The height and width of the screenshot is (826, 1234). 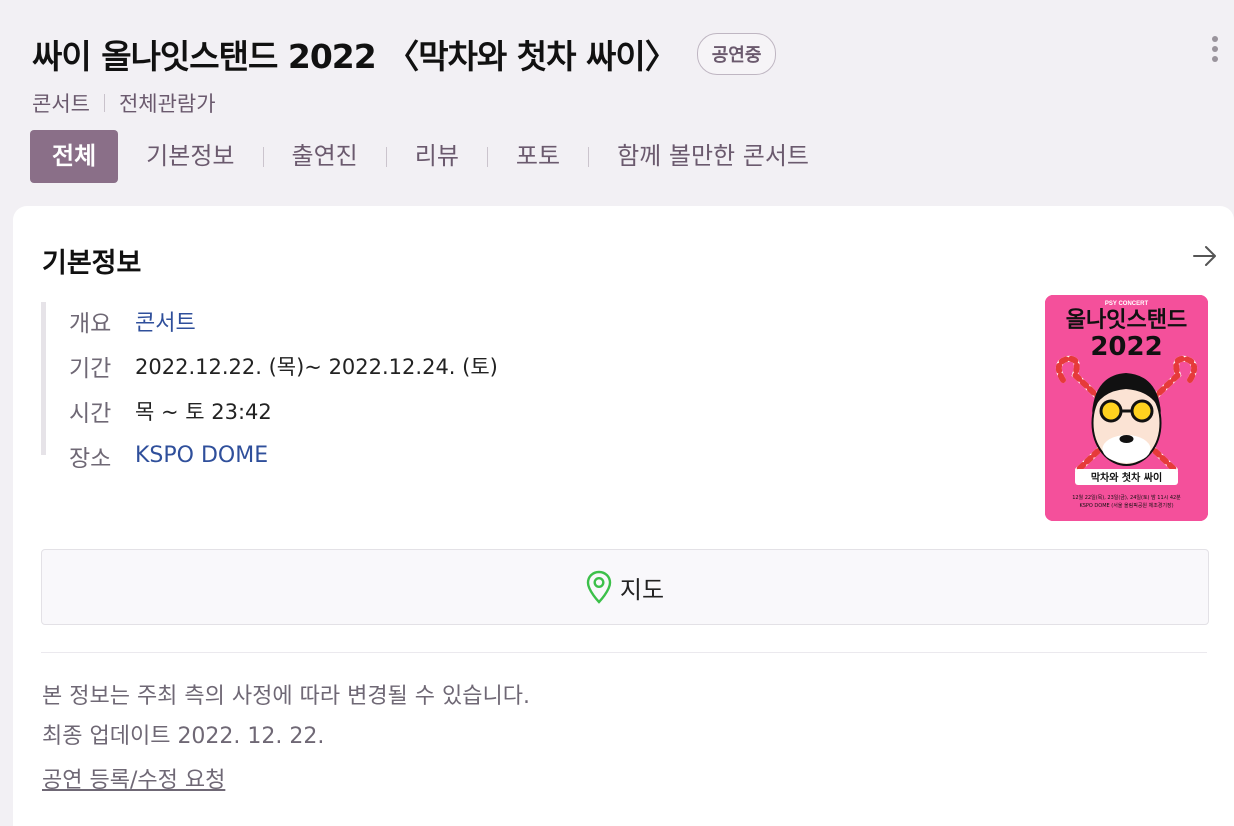 I want to click on section-divider, so click(x=624, y=652).